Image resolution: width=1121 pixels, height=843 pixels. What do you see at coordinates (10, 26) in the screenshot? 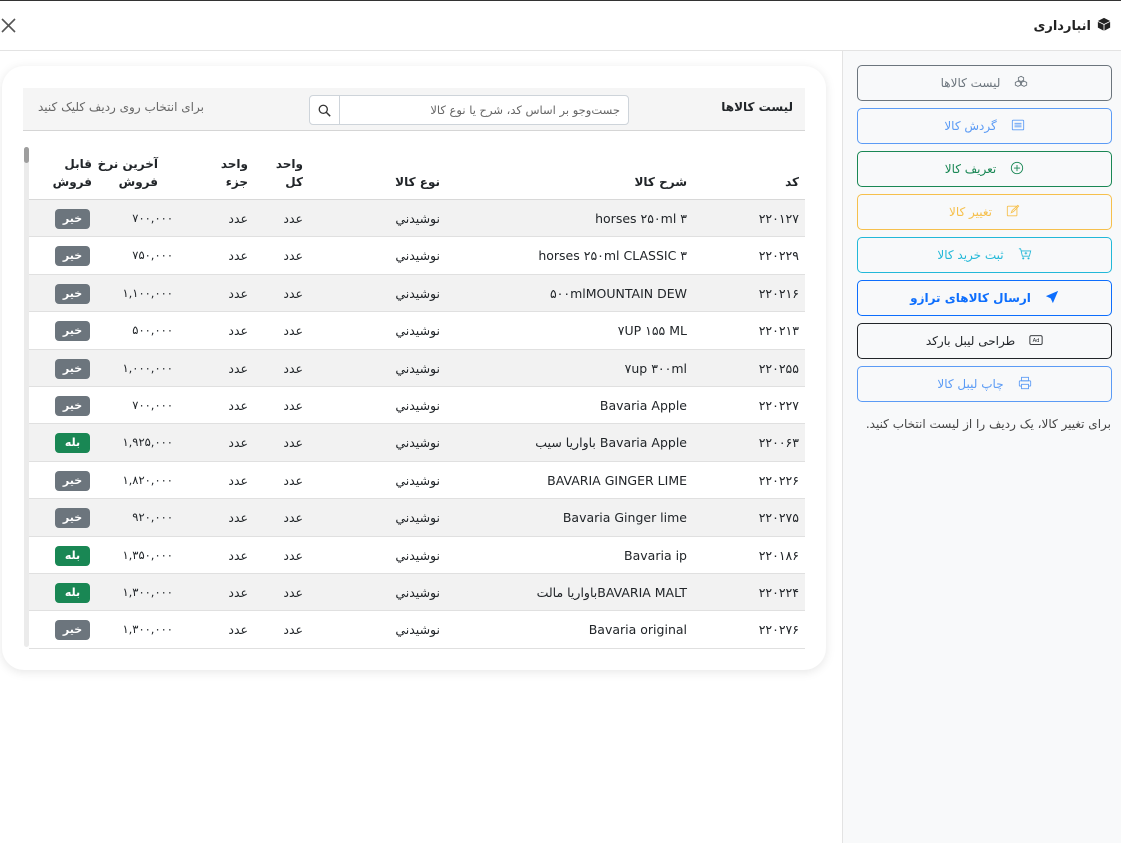
I see `close-icon` at bounding box center [10, 26].